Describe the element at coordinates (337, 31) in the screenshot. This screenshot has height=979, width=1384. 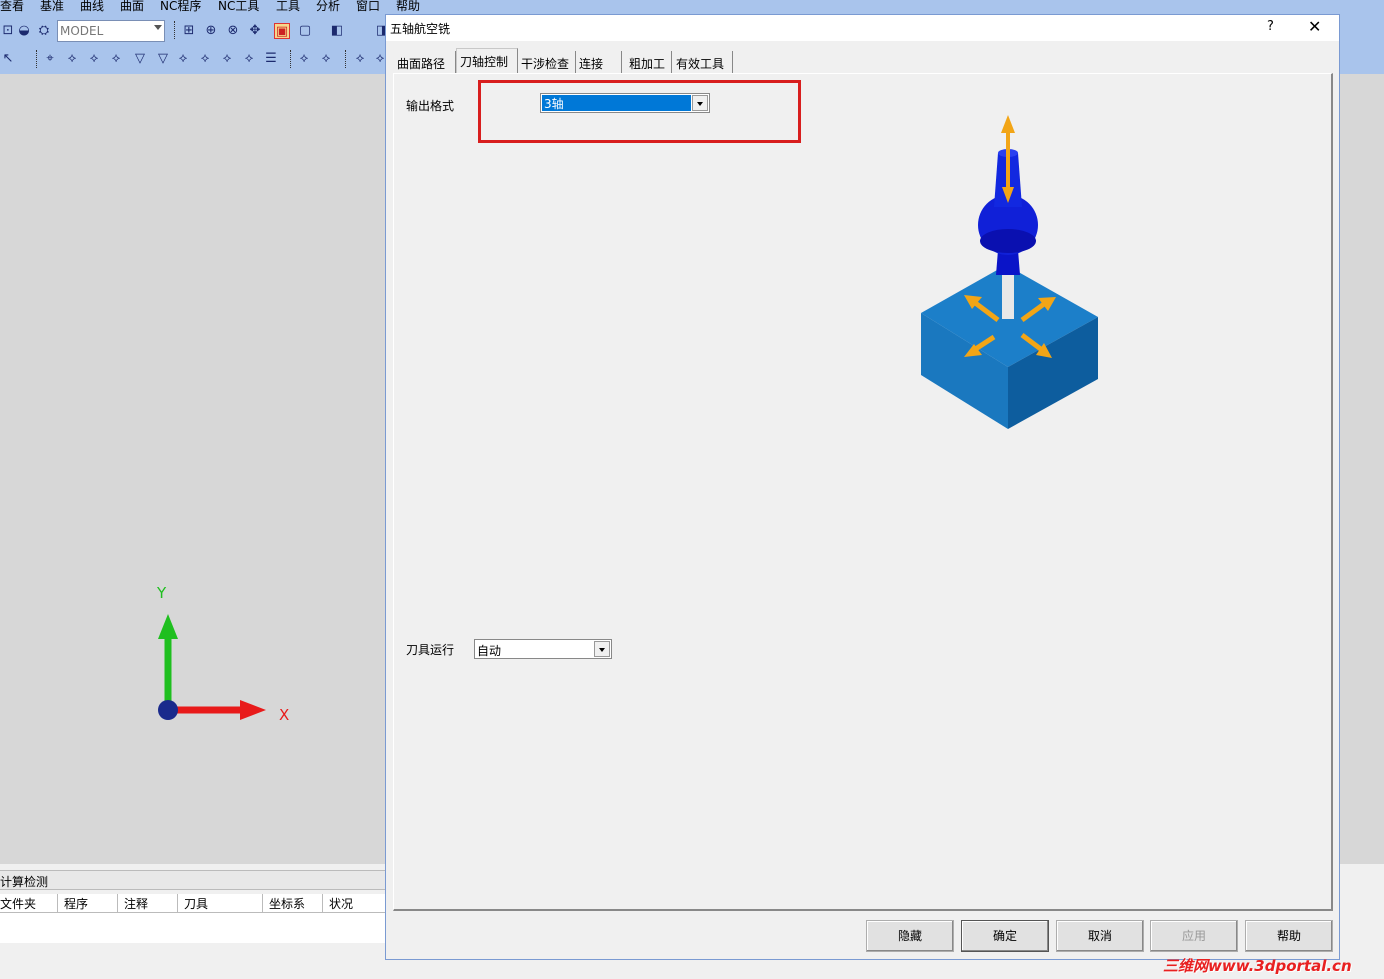
I see `hidden-line-icon: ◧` at that location.